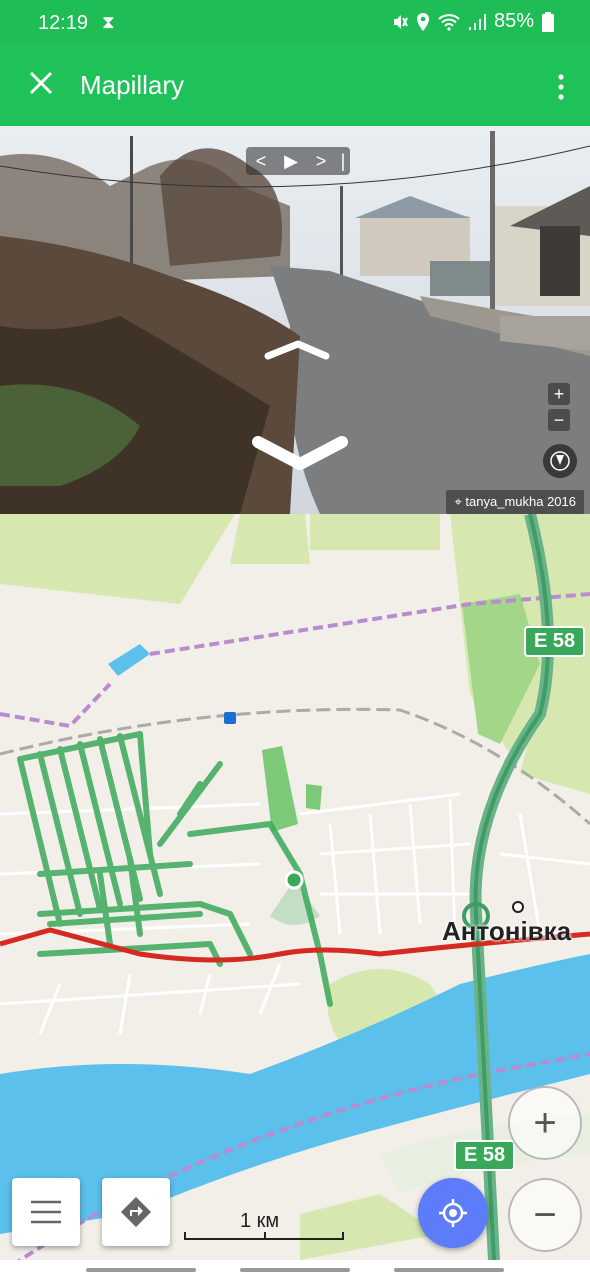  Describe the element at coordinates (458, 501) in the screenshot. I see `user-icon: ⌖` at that location.